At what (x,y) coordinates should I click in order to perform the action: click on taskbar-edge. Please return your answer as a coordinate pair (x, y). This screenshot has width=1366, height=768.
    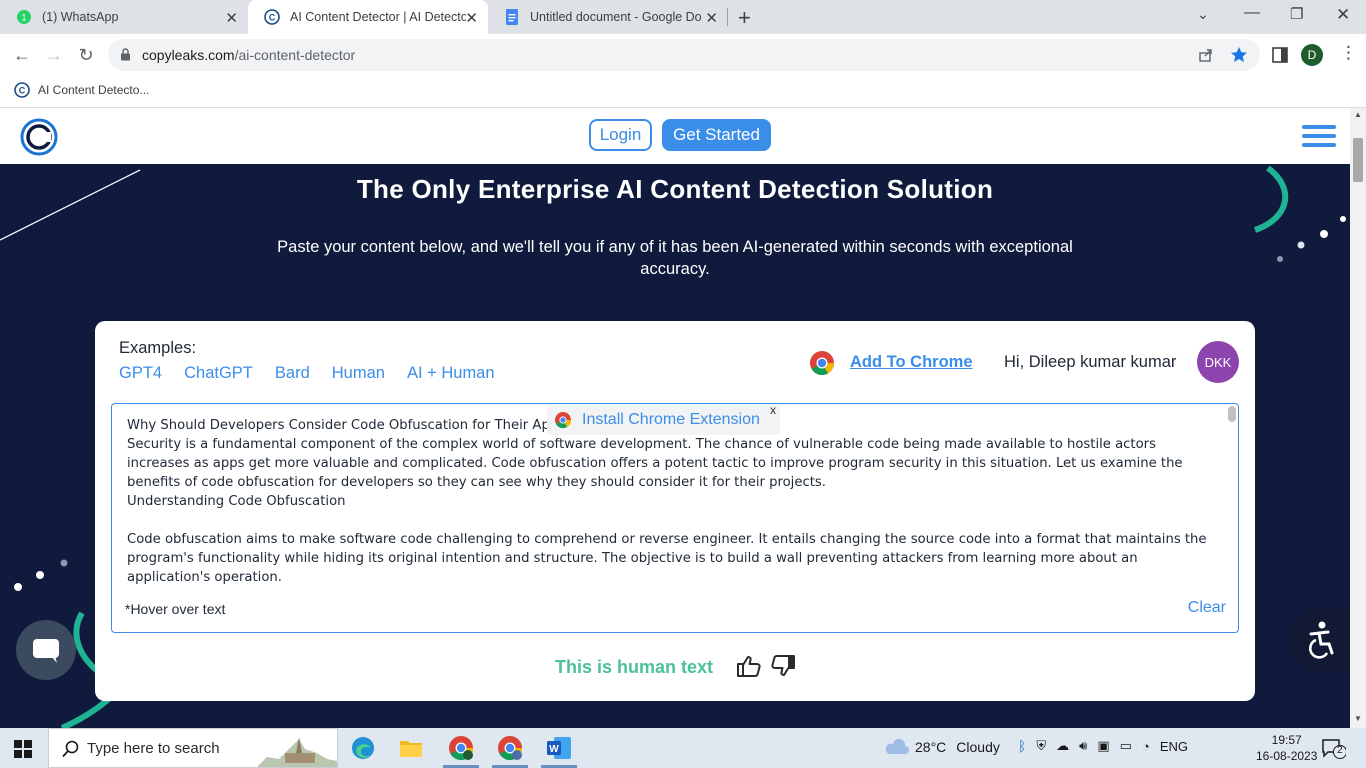
    Looking at the image, I should click on (363, 748).